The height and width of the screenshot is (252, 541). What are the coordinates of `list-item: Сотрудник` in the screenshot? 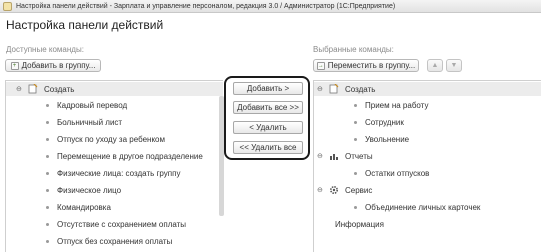 It's located at (379, 122).